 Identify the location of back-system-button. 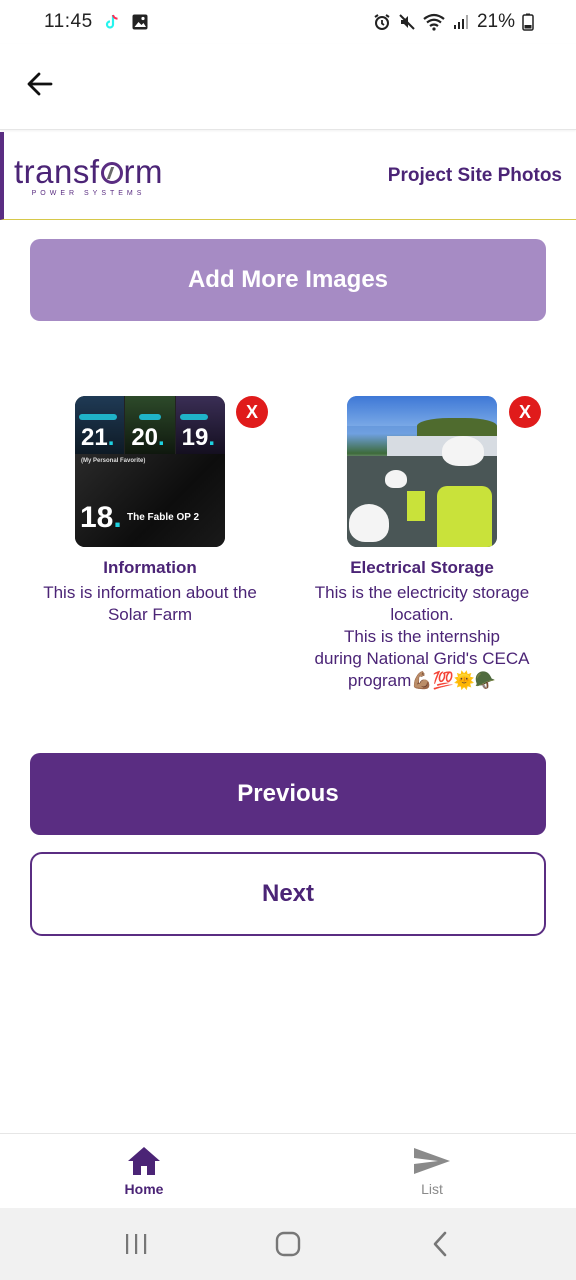
(440, 1244).